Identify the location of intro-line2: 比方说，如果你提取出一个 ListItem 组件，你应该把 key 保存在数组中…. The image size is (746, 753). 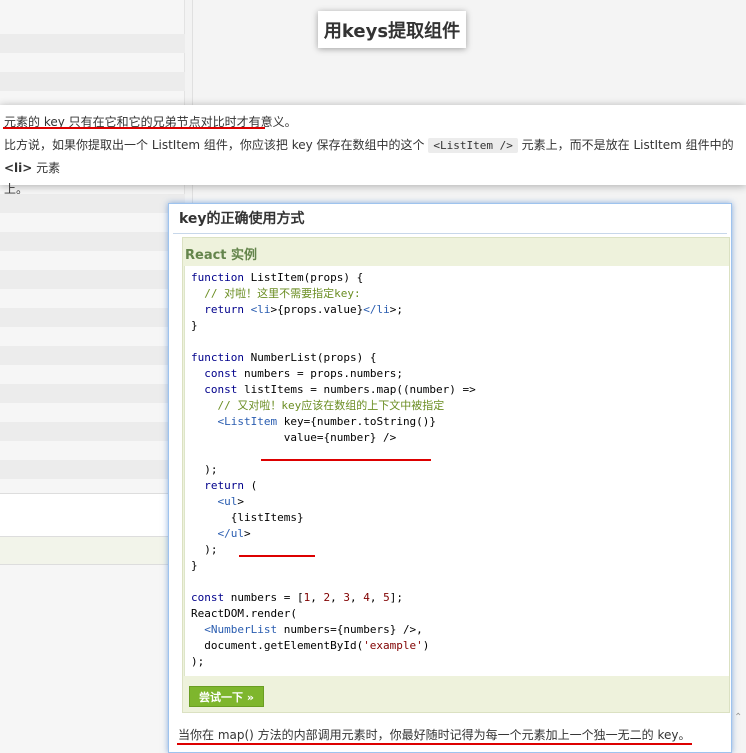
(373, 157).